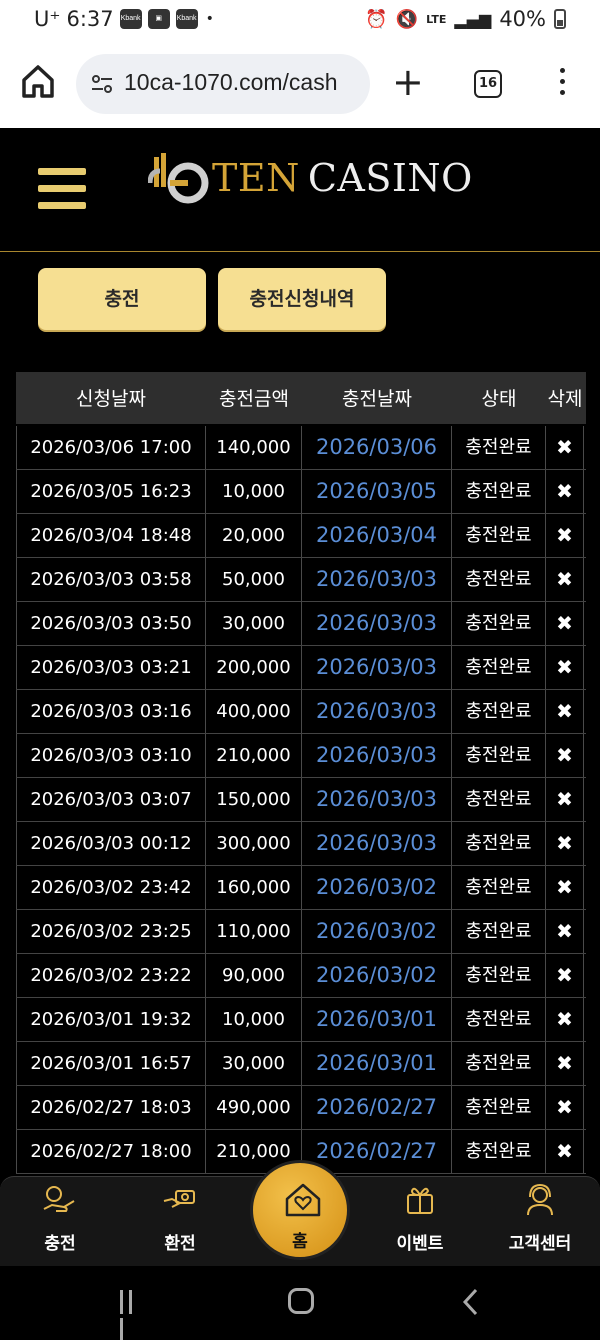  I want to click on nav-charge: 충전, so click(60, 1222).